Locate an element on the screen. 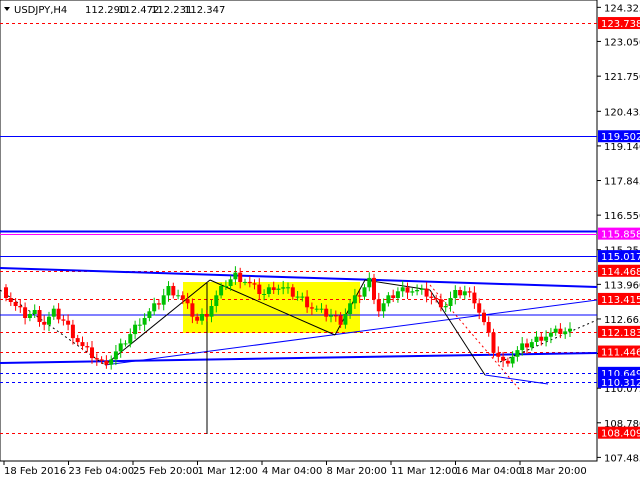 The height and width of the screenshot is (480, 640). level-tag-label-0: 123.738 is located at coordinates (620, 24).